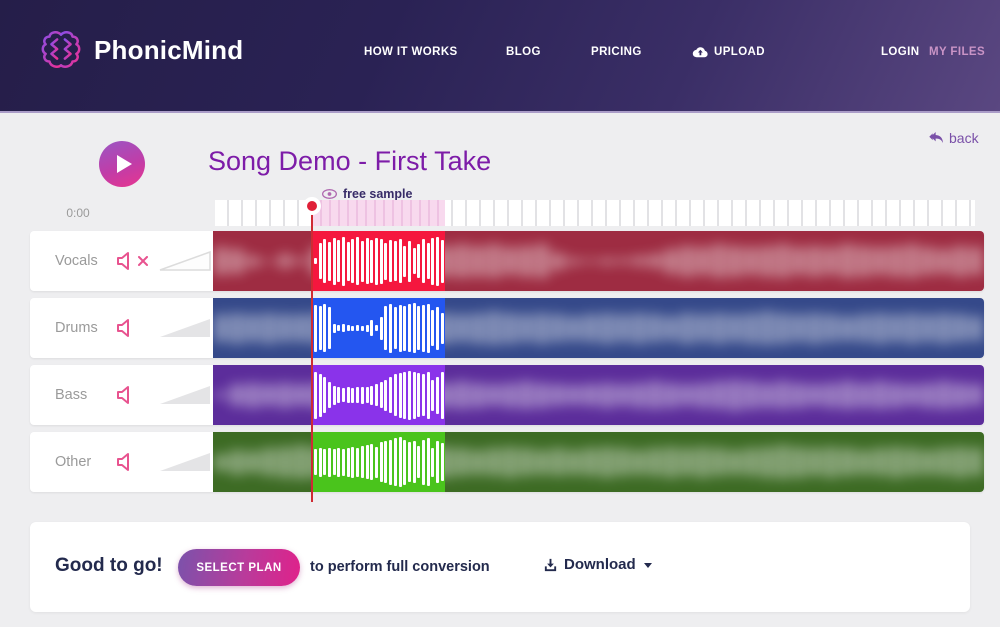 This screenshot has width=1000, height=627. Describe the element at coordinates (312, 353) in the screenshot. I see `playhead-line` at that location.